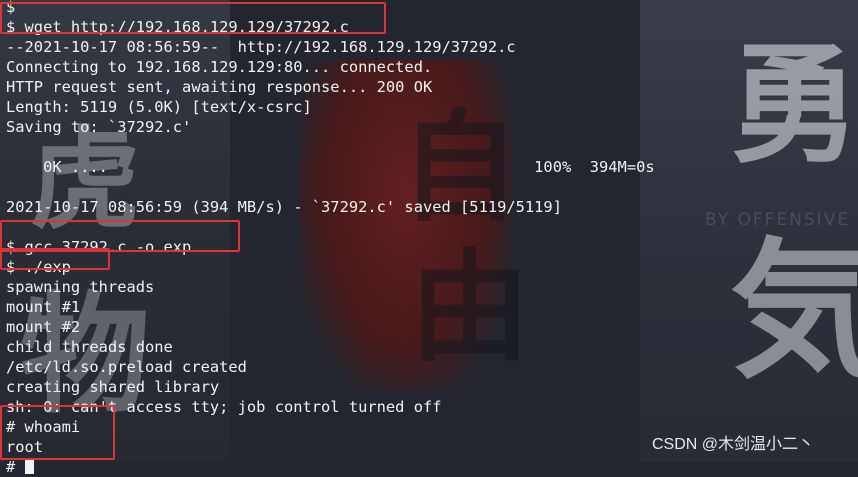 This screenshot has width=858, height=477. I want to click on terminal-prompt-line: #, so click(20, 467).